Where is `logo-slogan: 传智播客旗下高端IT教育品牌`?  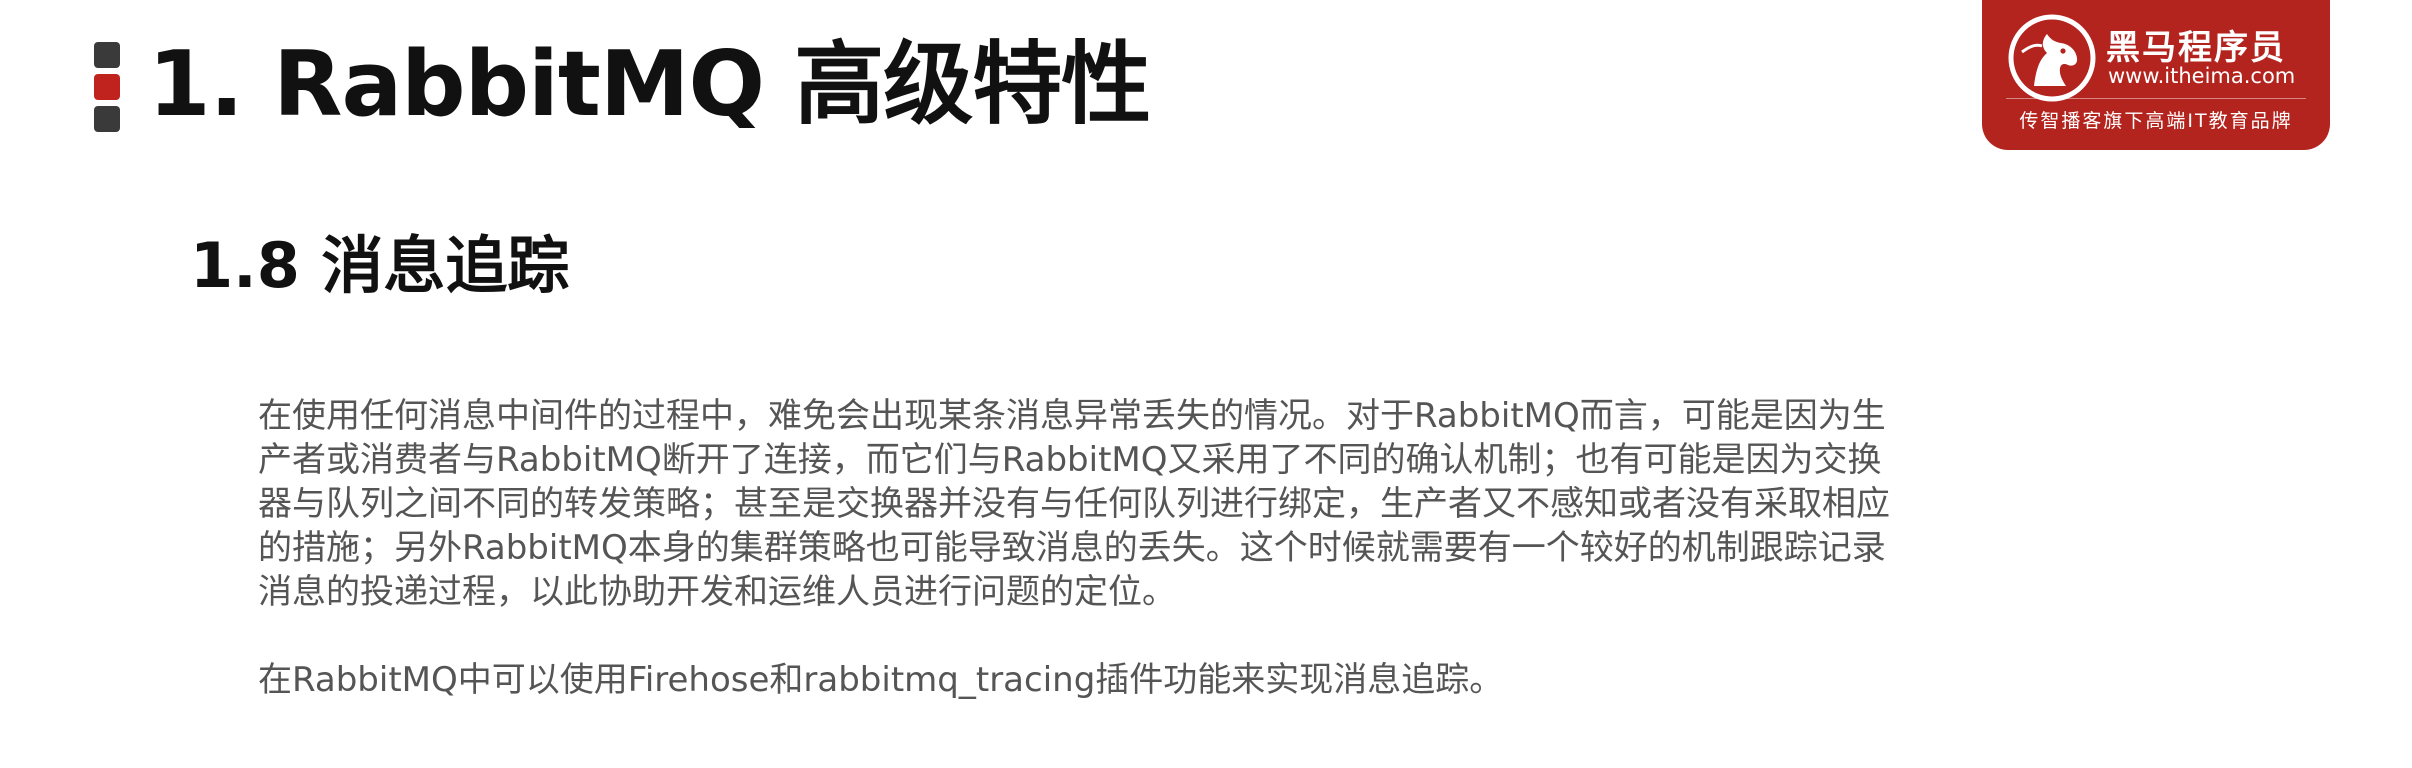 logo-slogan: 传智播客旗下高端IT教育品牌 is located at coordinates (2156, 121).